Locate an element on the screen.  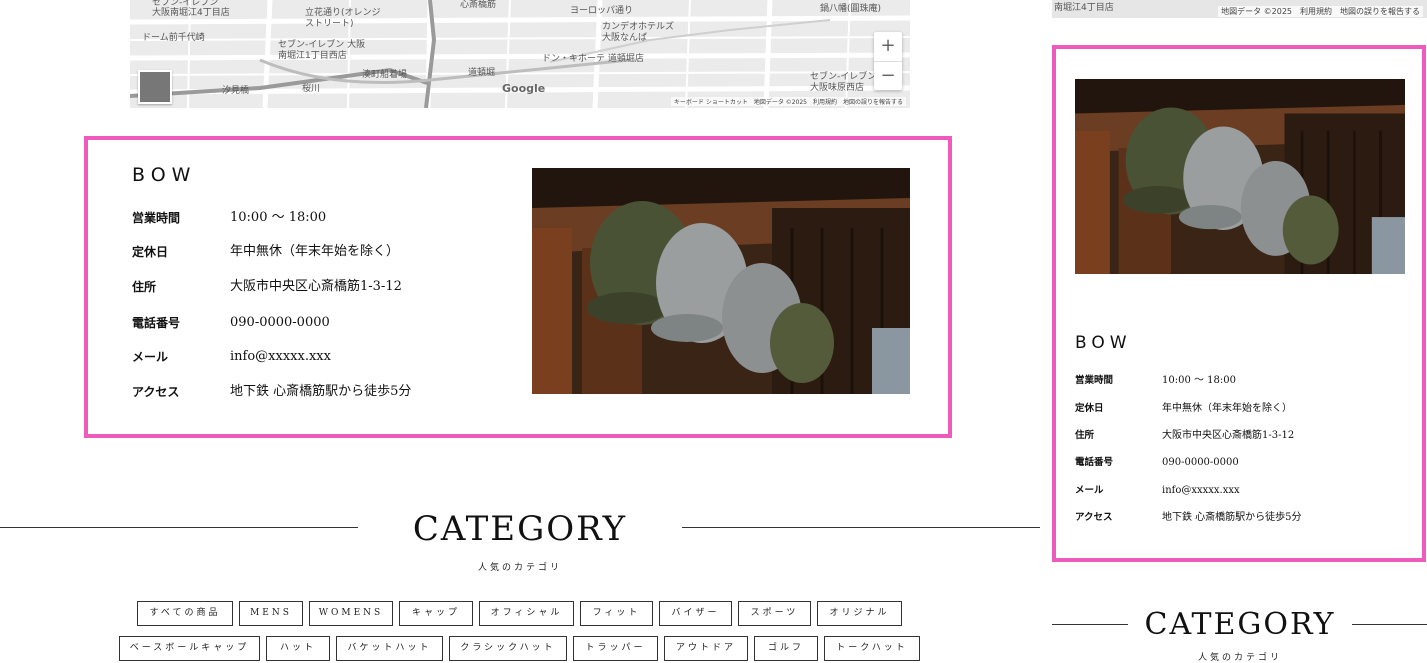
mobile-category-subtitle: 人気のカテゴリ is located at coordinates (1239, 658).